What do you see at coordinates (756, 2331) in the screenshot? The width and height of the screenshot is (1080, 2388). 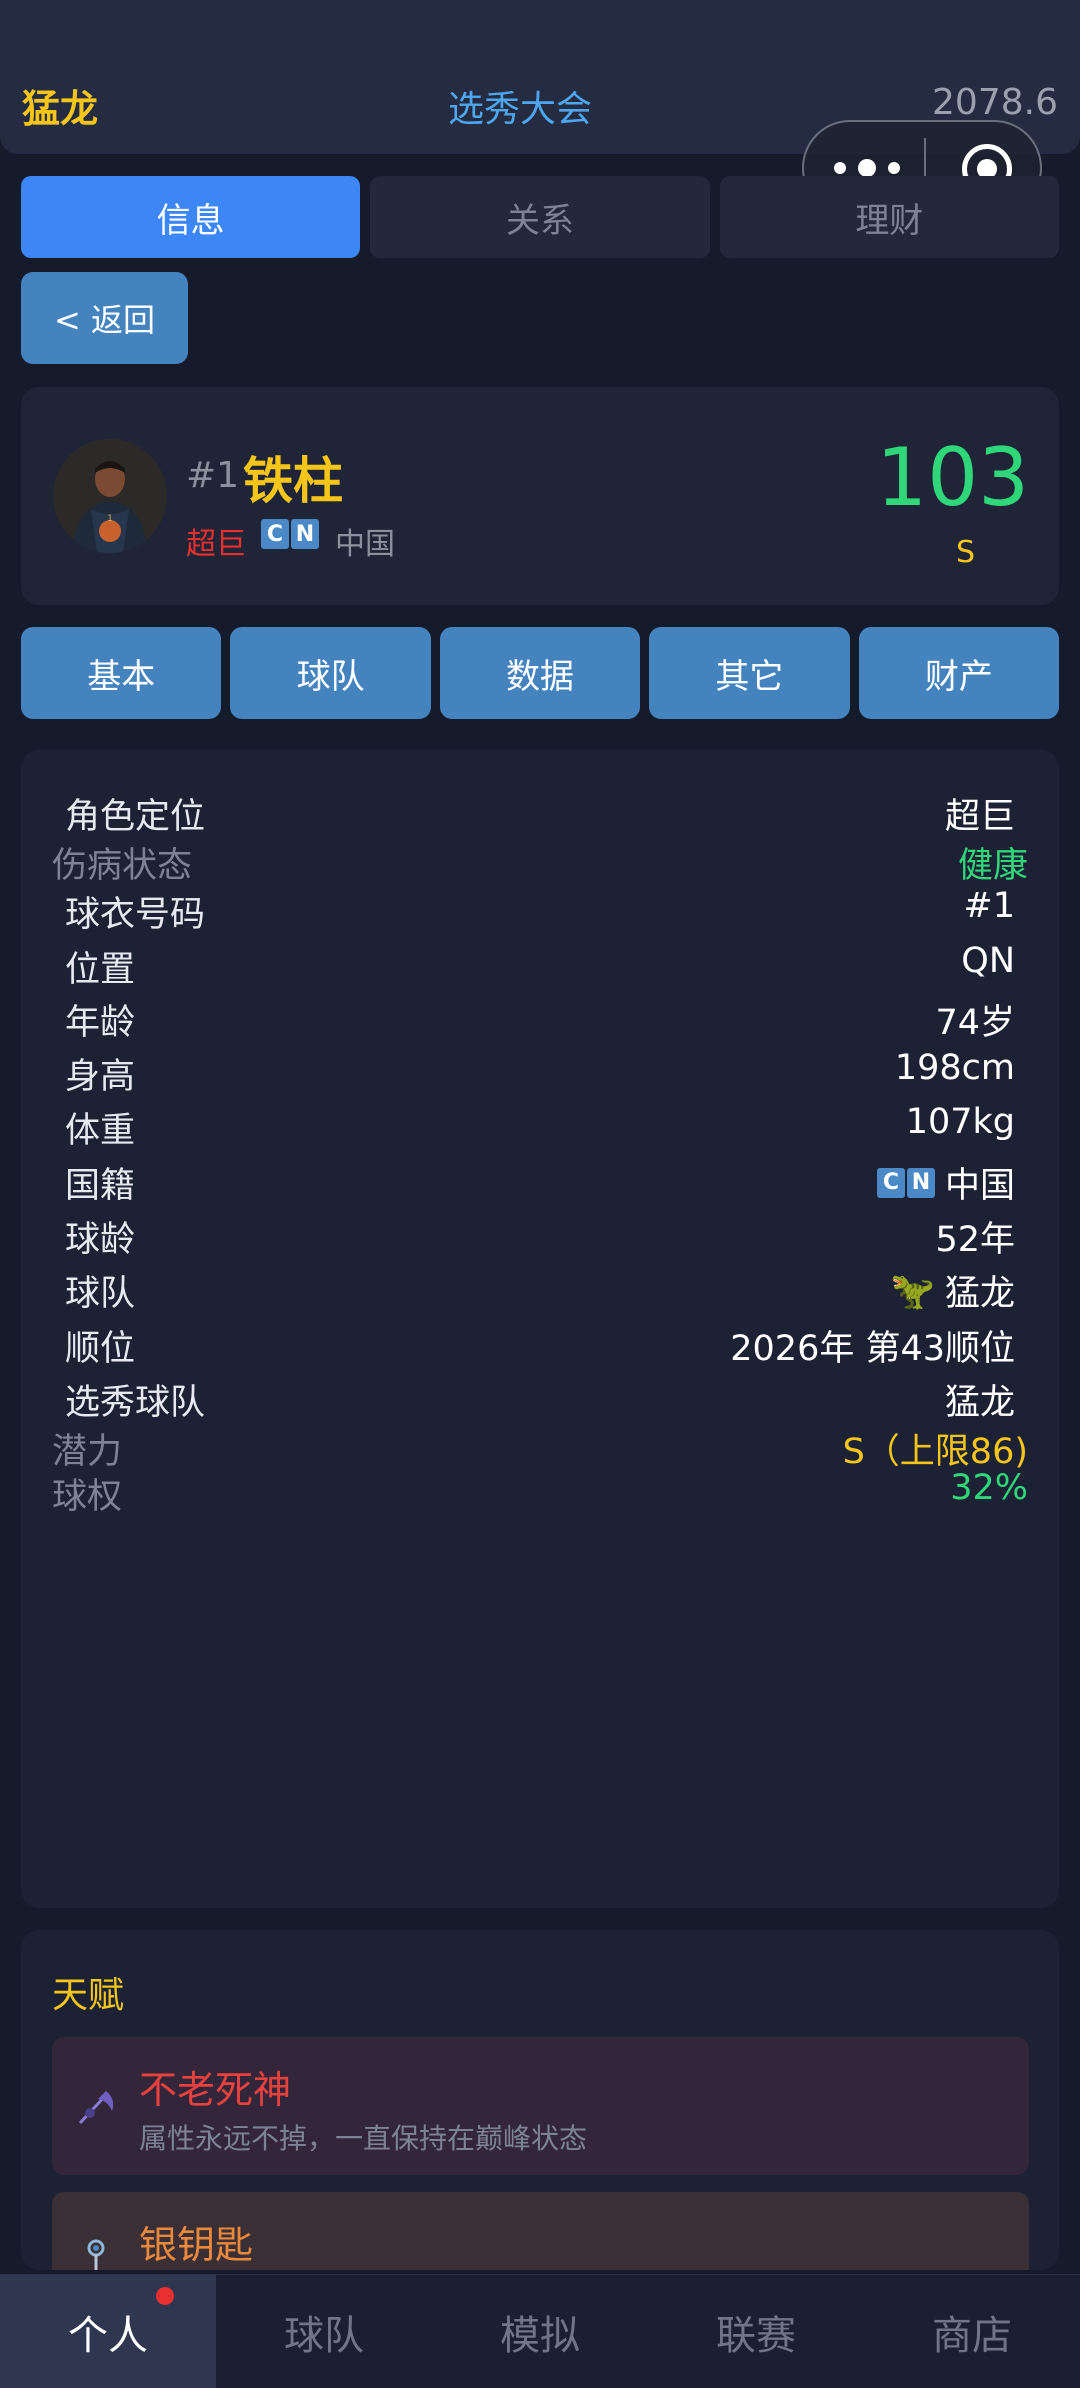 I see `nav-league: 联赛` at bounding box center [756, 2331].